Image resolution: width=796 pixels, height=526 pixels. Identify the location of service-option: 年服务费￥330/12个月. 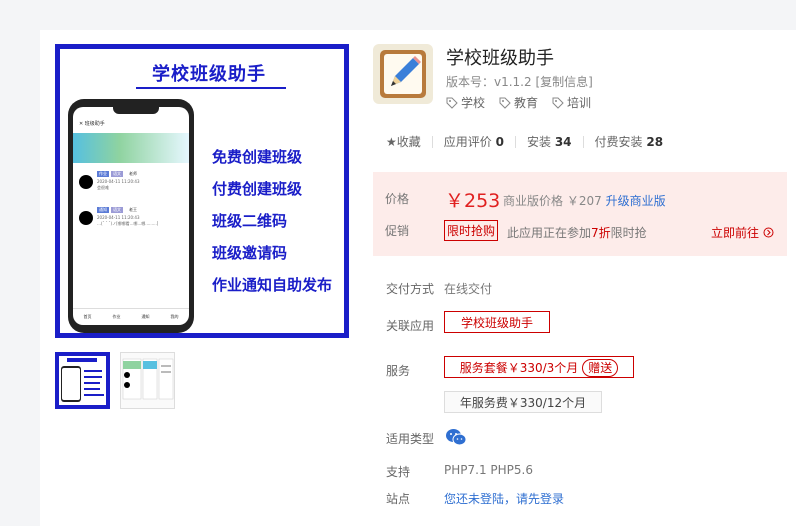
(523, 402).